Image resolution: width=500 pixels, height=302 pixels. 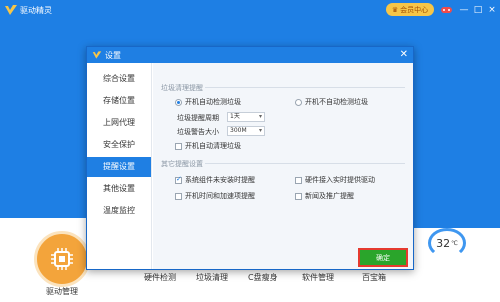 I want to click on boot-time-label: 开机时间和加速项提醒, so click(x=220, y=196).